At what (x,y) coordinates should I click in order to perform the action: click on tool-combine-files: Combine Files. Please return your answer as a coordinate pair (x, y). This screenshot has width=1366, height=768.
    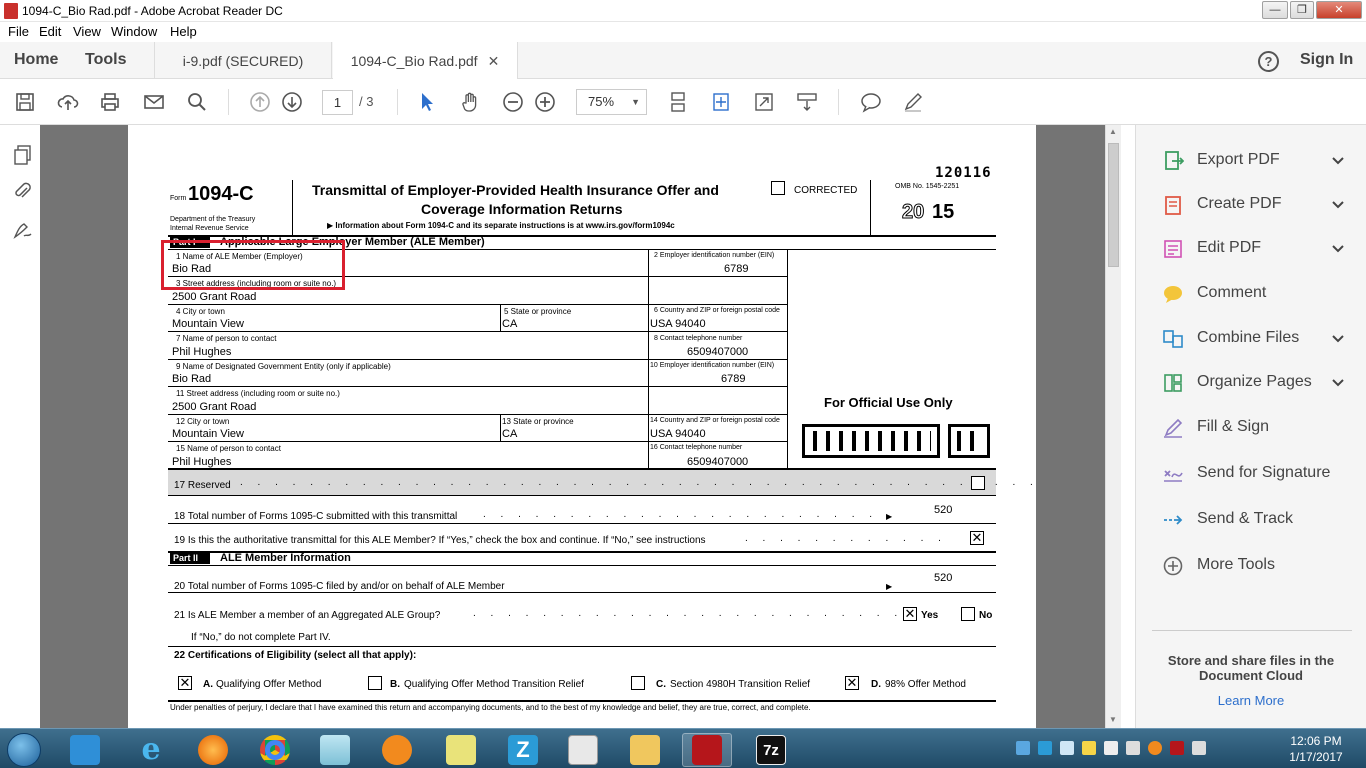
    Looking at the image, I should click on (1251, 339).